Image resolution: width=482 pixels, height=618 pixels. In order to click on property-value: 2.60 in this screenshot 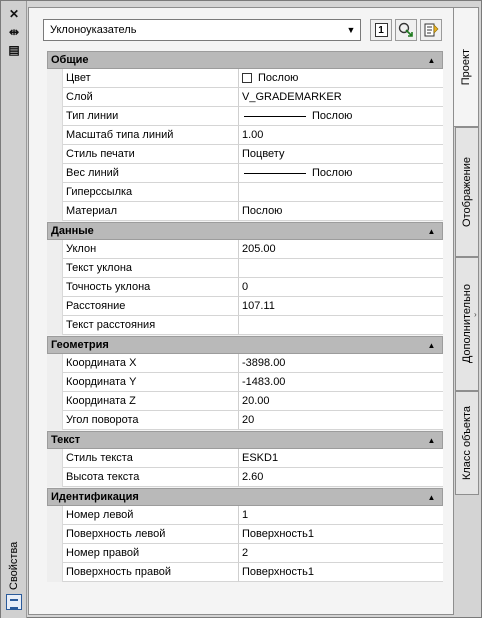, I will do `click(341, 477)`.